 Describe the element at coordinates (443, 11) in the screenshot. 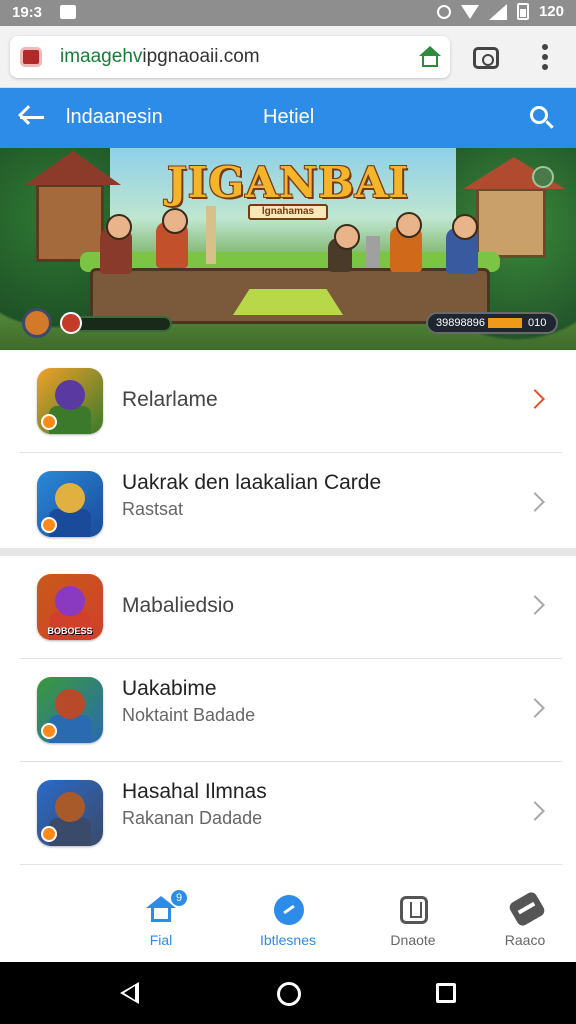

I see `location-icon` at that location.